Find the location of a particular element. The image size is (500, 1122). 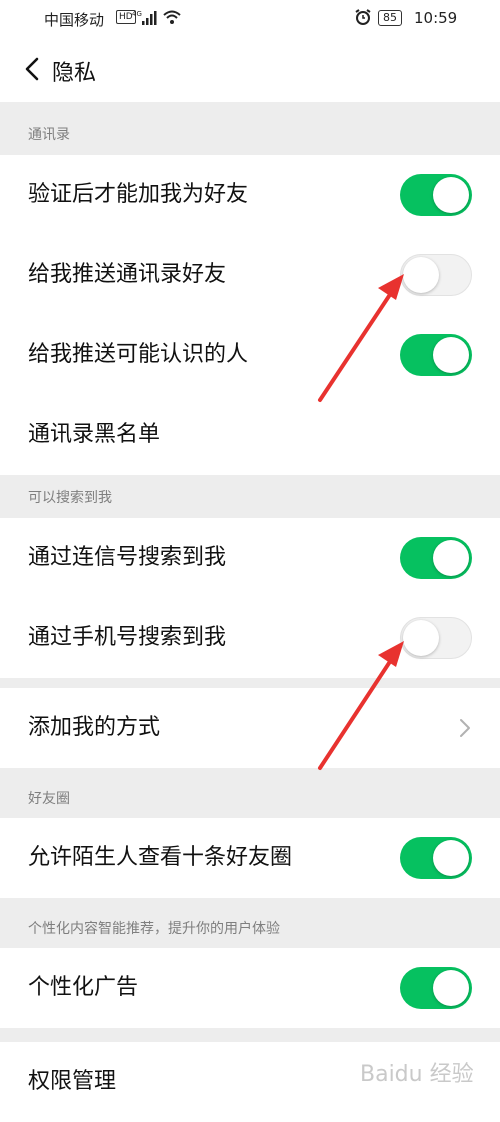

row-label: 通讯录黑名单 is located at coordinates (94, 434).